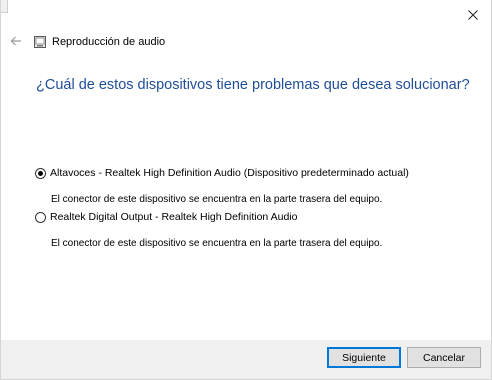  What do you see at coordinates (444, 357) in the screenshot?
I see `cancel-button: Cancelar` at bounding box center [444, 357].